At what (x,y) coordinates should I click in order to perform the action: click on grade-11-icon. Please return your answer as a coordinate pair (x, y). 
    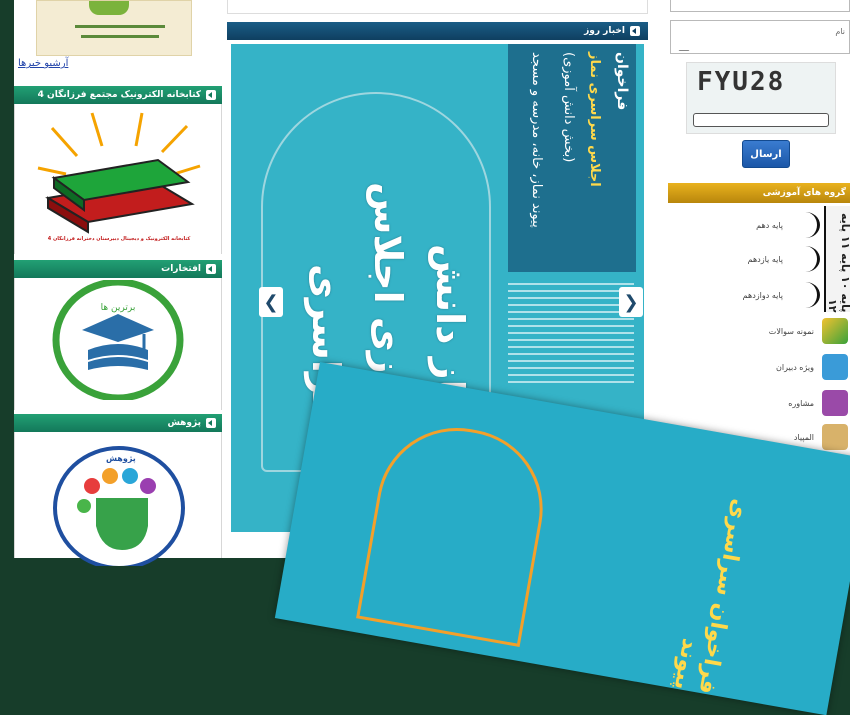
    Looking at the image, I should click on (805, 259).